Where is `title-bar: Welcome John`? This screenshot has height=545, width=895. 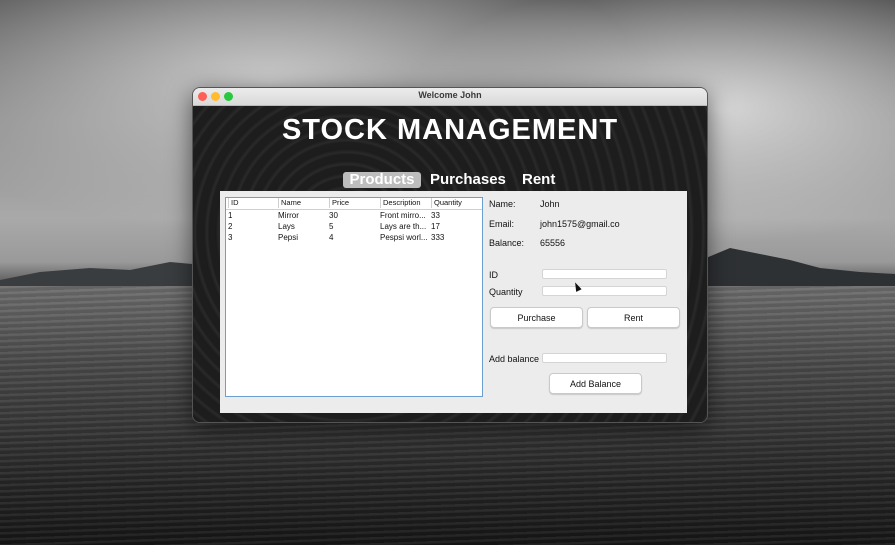
title-bar: Welcome John is located at coordinates (450, 97).